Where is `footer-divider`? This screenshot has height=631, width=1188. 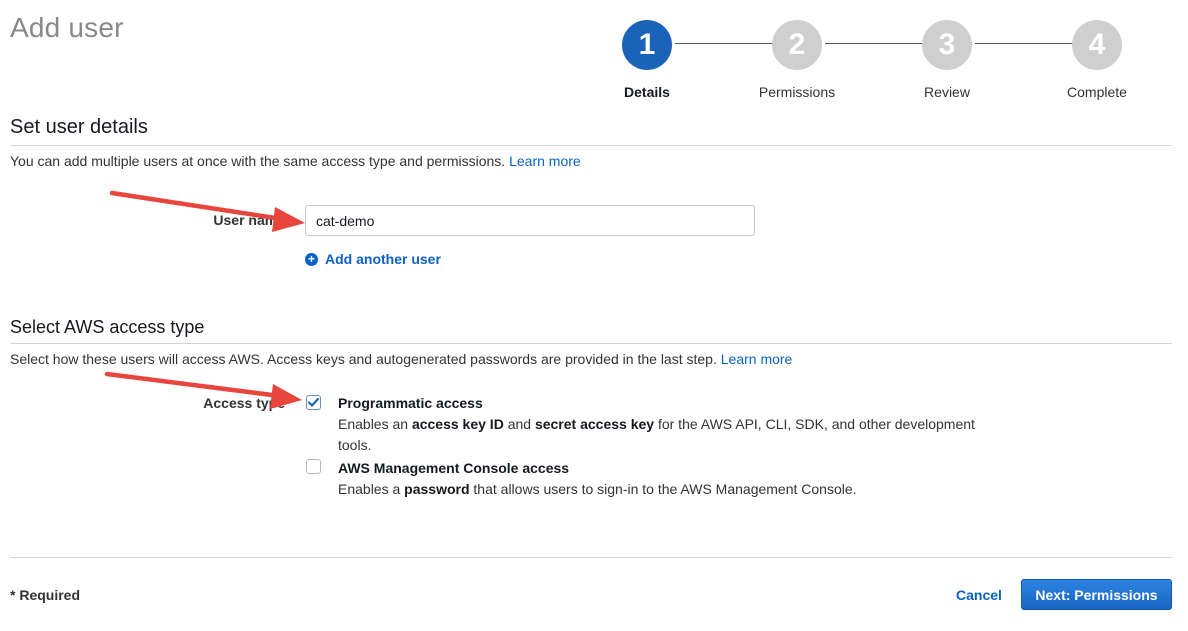 footer-divider is located at coordinates (591, 557).